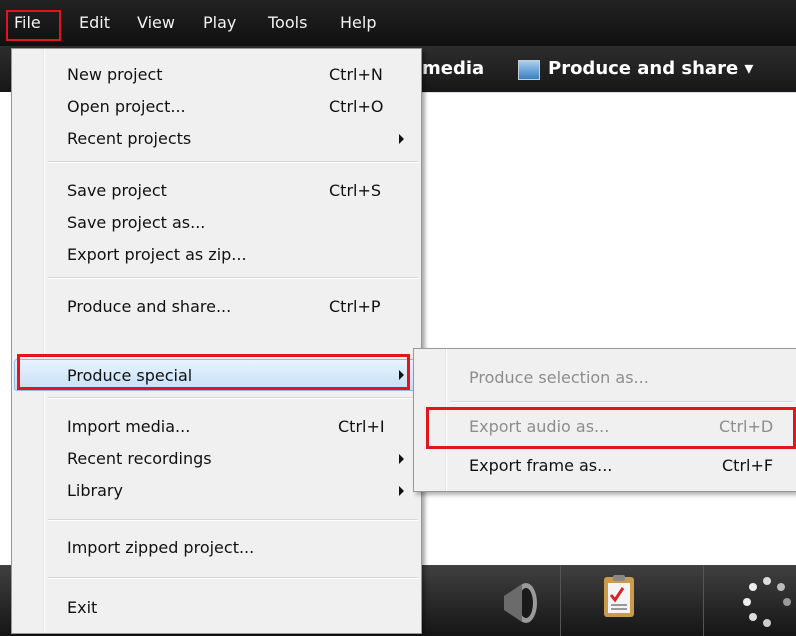 This screenshot has height=636, width=796. I want to click on loading-icon, so click(767, 602).